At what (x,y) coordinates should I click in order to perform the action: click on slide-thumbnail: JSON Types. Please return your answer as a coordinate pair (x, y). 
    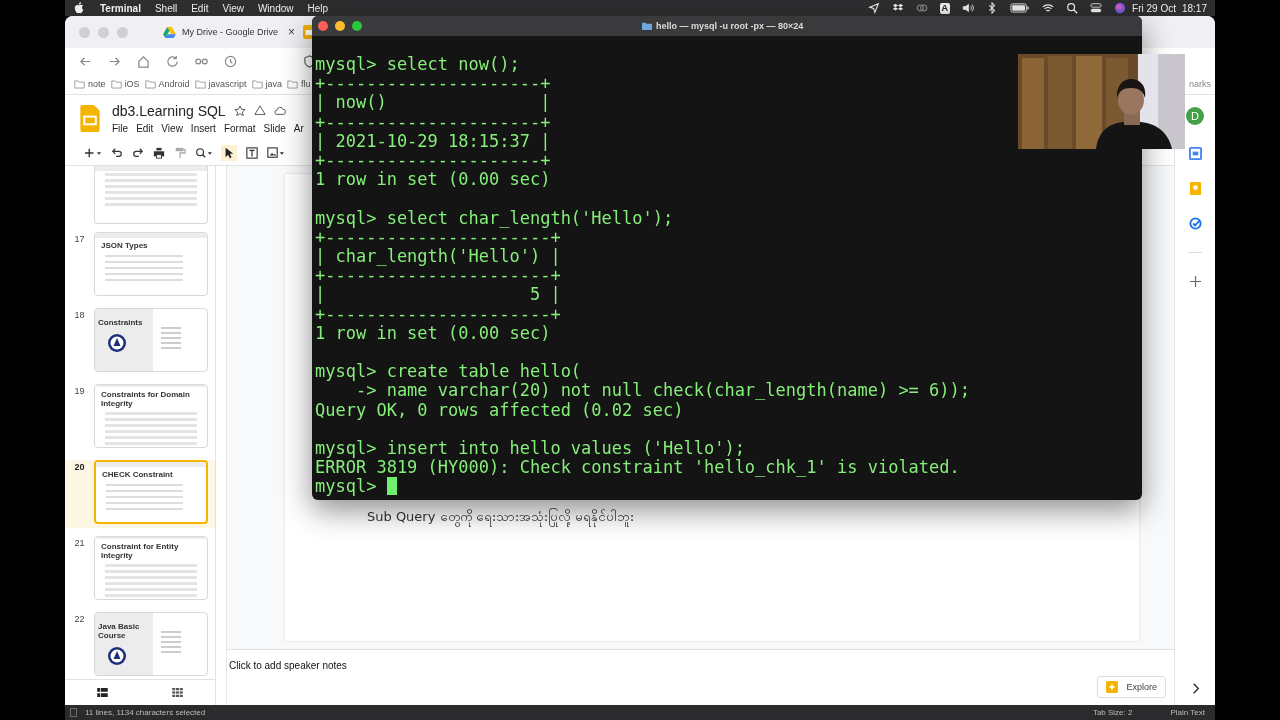
    Looking at the image, I should click on (151, 264).